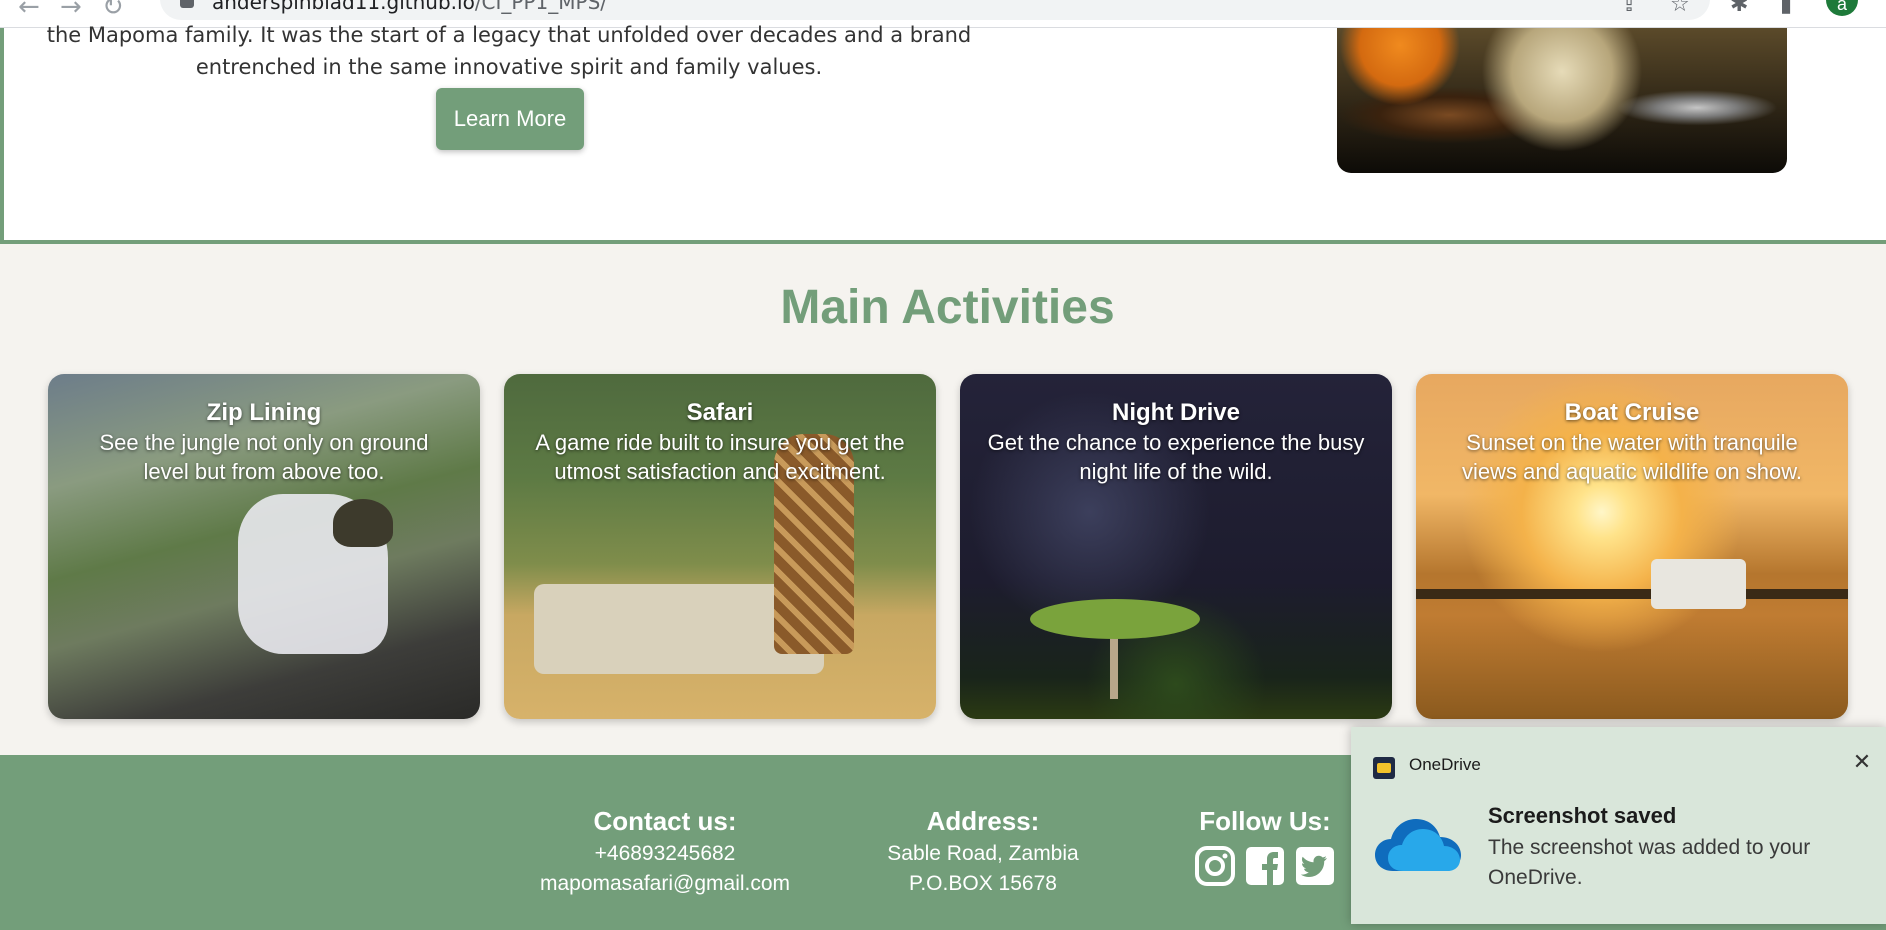 This screenshot has height=930, width=1886. What do you see at coordinates (665, 884) in the screenshot?
I see `contact-email: mapomasafari@gmail.com` at bounding box center [665, 884].